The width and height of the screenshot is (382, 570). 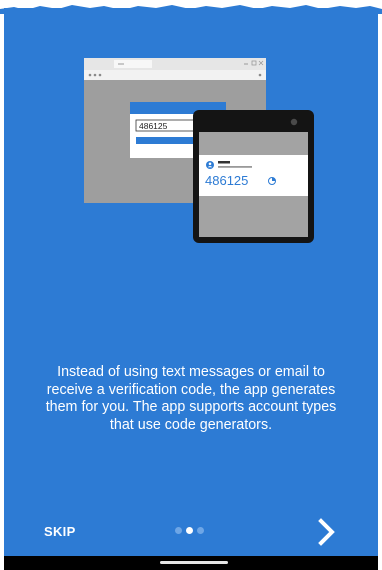 I want to click on phone-camera, so click(x=294, y=122).